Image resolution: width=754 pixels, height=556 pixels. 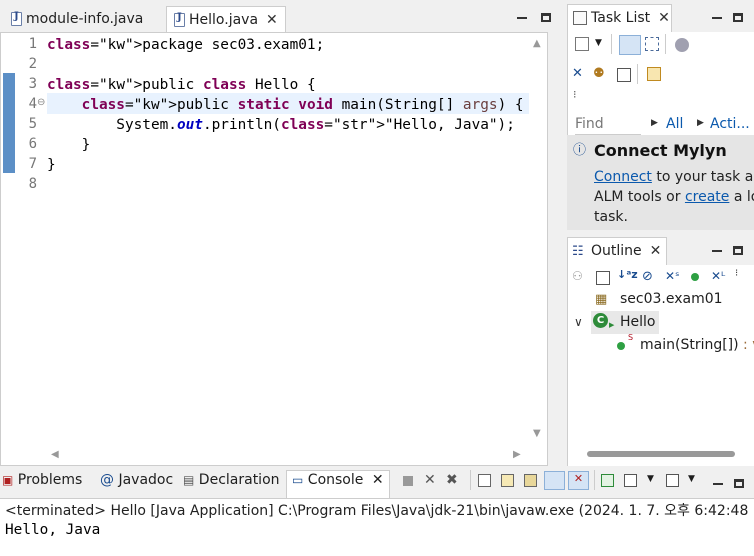 What do you see at coordinates (631, 337) in the screenshot?
I see `static-icon: S` at bounding box center [631, 337].